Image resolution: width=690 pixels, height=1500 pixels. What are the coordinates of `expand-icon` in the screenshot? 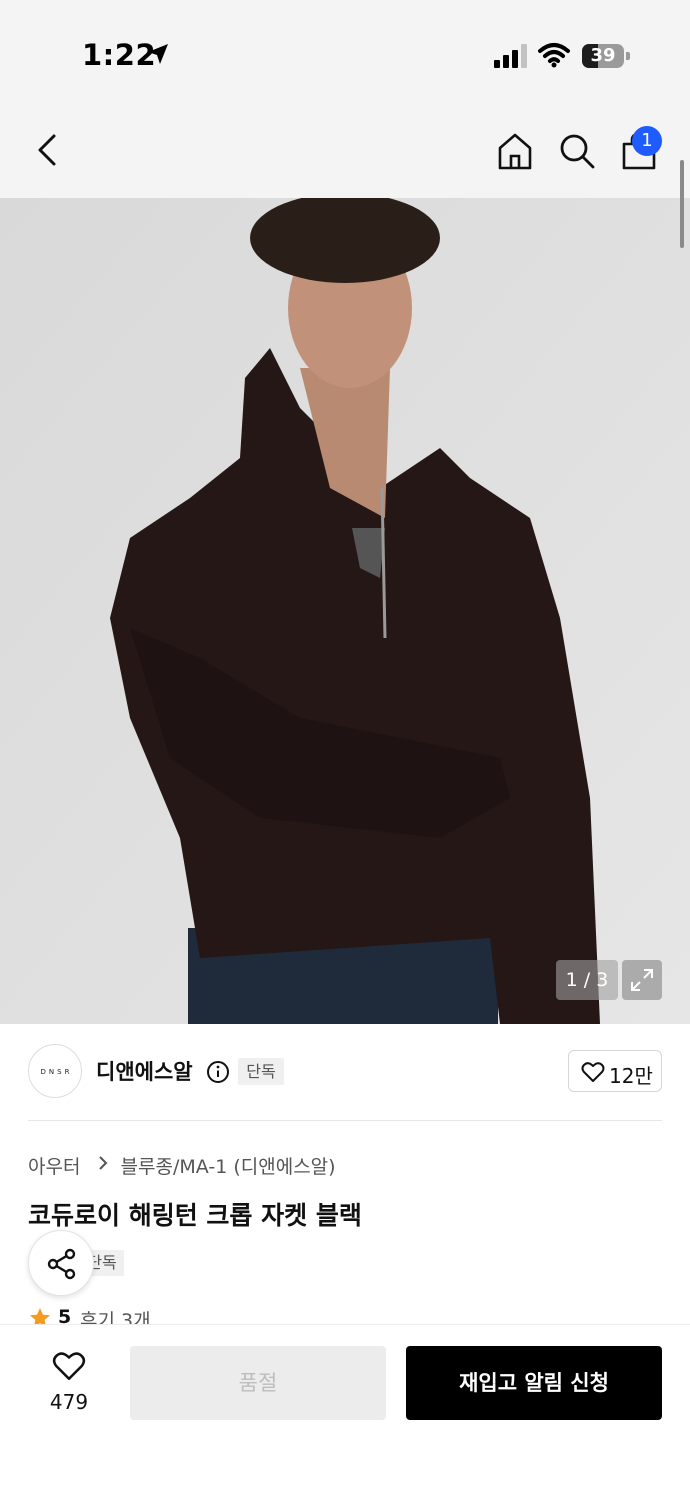 It's located at (642, 980).